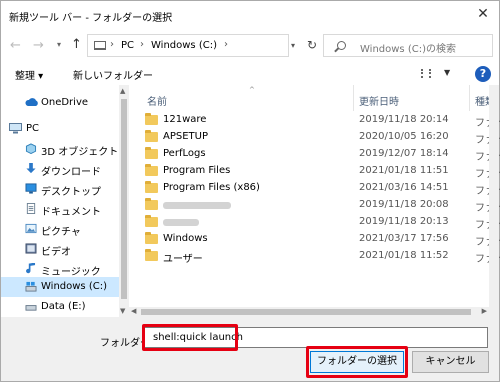  What do you see at coordinates (122, 91) in the screenshot?
I see `scroll-up-icon: ▲` at bounding box center [122, 91].